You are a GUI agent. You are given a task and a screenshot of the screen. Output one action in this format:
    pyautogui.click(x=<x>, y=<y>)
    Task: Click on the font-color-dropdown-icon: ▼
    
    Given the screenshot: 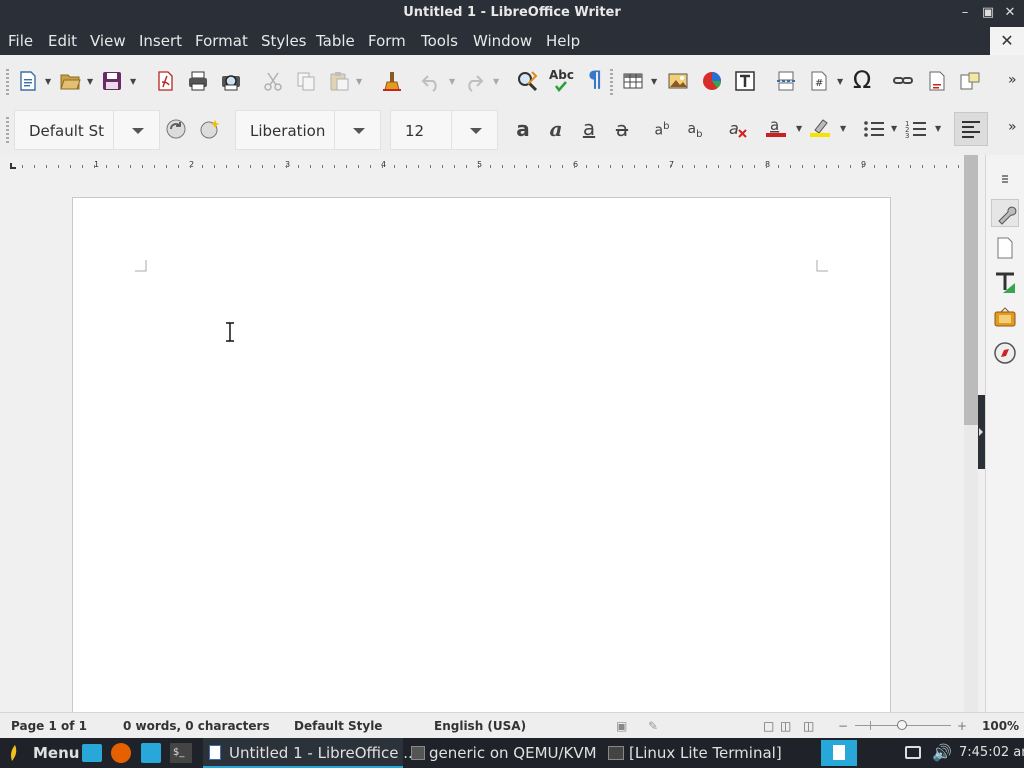 What is the action you would take?
    pyautogui.click(x=800, y=129)
    